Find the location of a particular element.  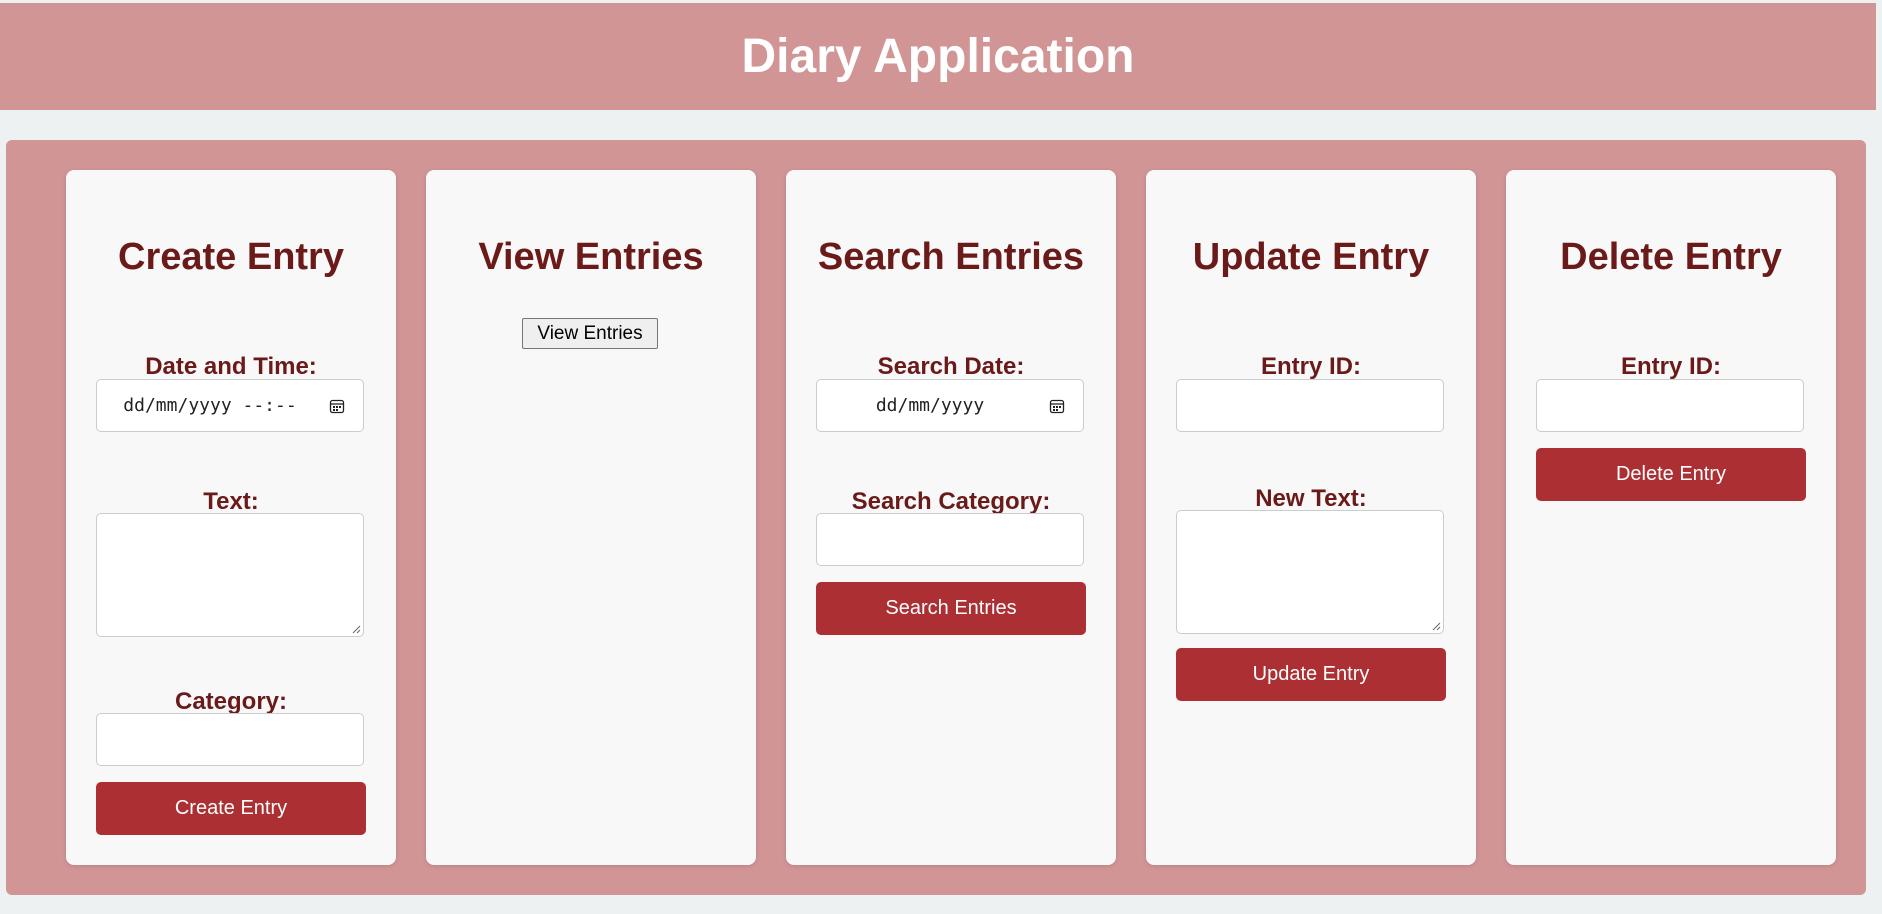

update-entry-id-input is located at coordinates (1310, 405).